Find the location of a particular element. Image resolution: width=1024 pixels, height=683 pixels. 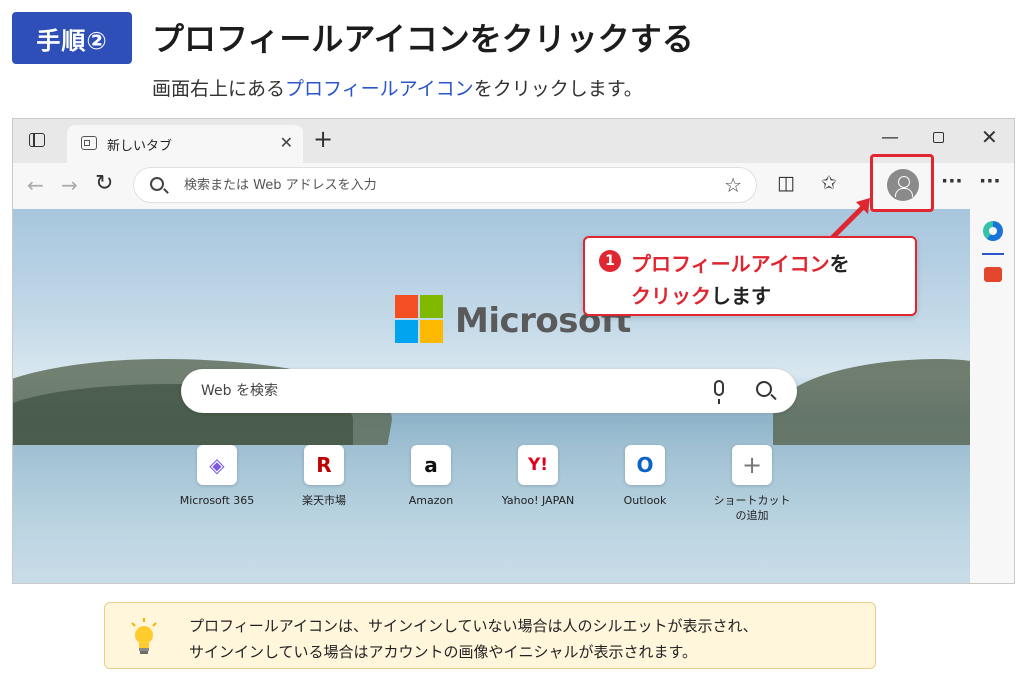

add-shortcut-button: + ショートカット の追加 is located at coordinates (752, 484).